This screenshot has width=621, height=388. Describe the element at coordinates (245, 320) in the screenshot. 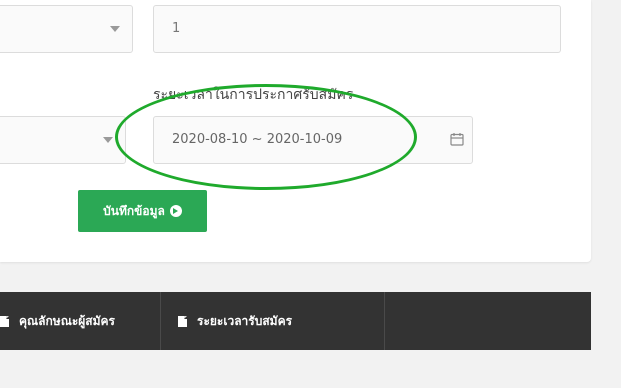

I see `tab-label: ระยะเวลารับสมัคร` at that location.